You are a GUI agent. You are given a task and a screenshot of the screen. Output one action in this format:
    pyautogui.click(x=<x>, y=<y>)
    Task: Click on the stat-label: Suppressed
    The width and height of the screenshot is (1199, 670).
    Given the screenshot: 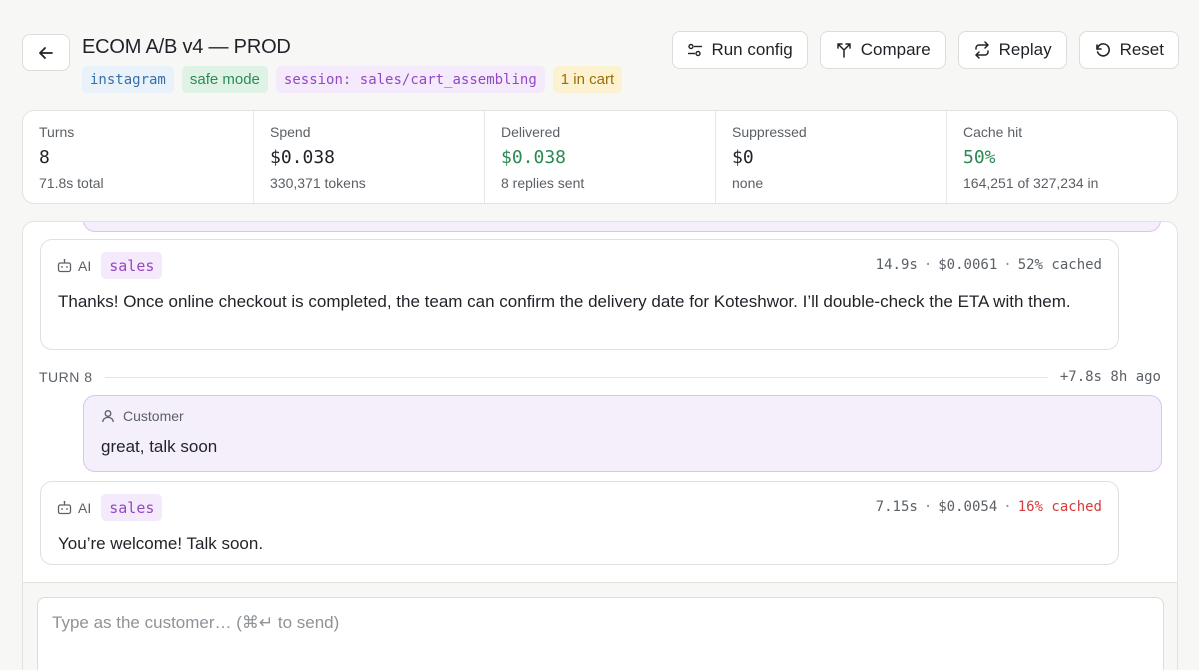 What is the action you would take?
    pyautogui.click(x=769, y=132)
    